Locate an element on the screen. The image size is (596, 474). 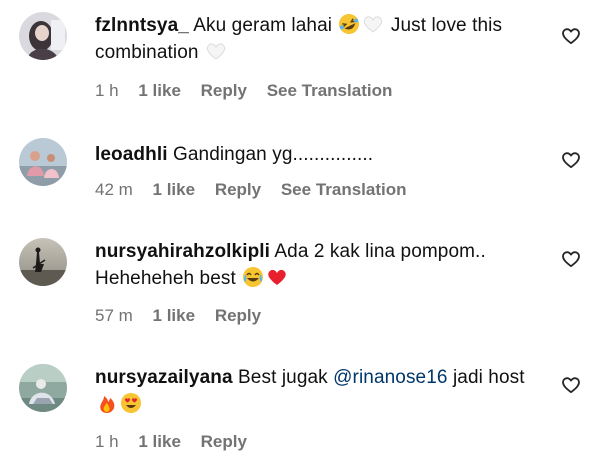
smiling-face-with-heart-eyes-emoji is located at coordinates (131, 403).